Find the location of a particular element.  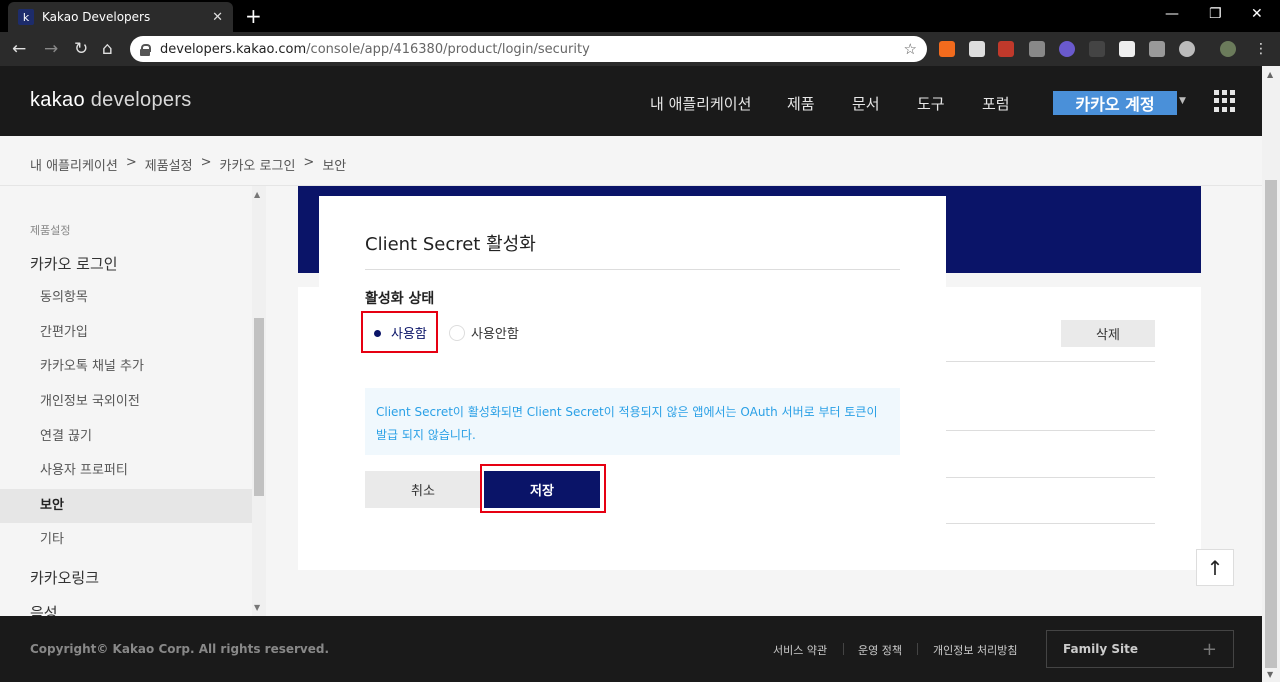

modal-divider is located at coordinates (632, 269).